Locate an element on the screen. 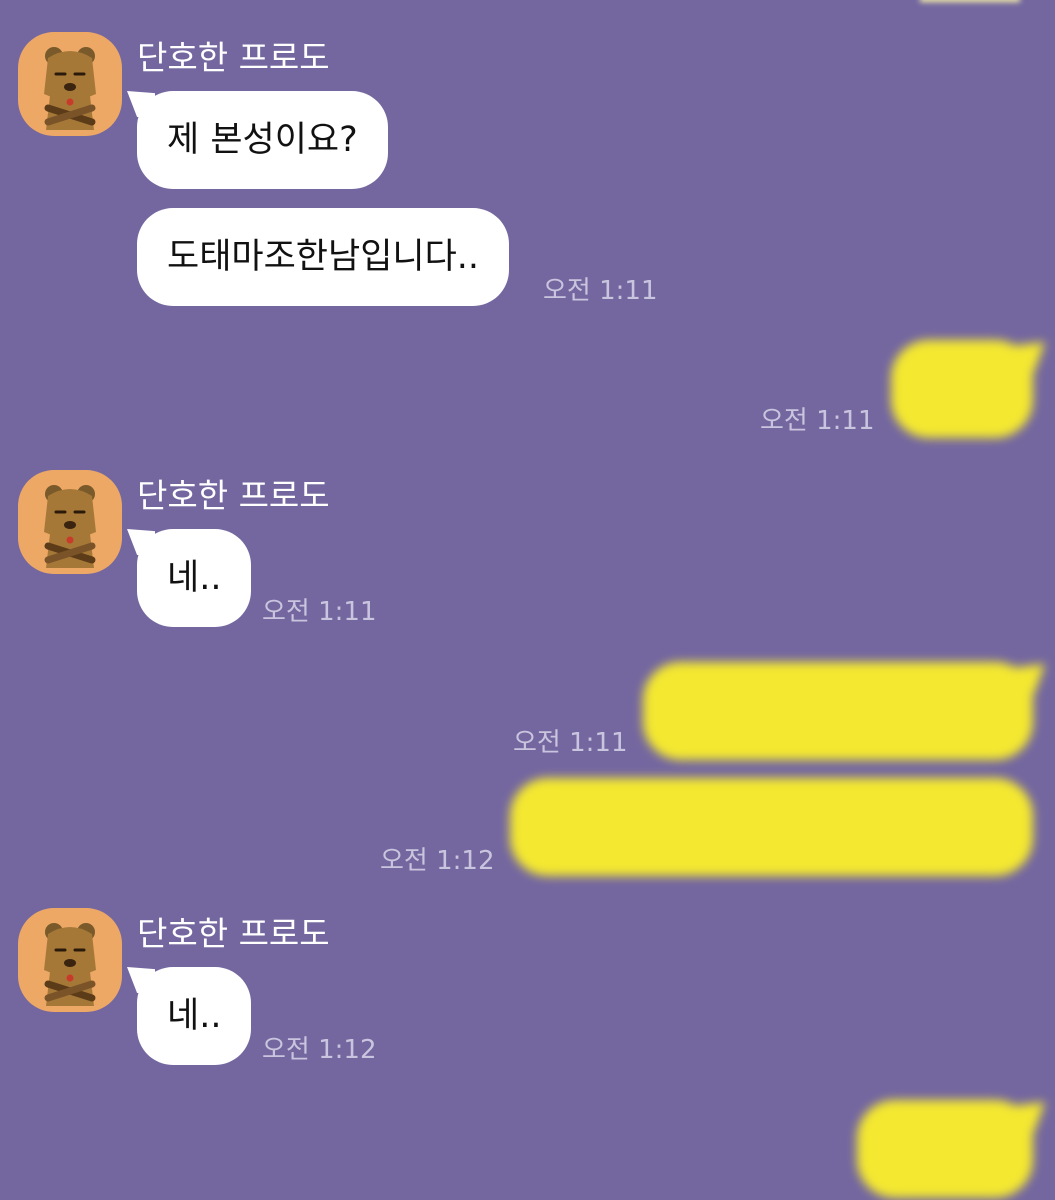  their-message-bubble: 도태마조한남입니다.. is located at coordinates (323, 257).